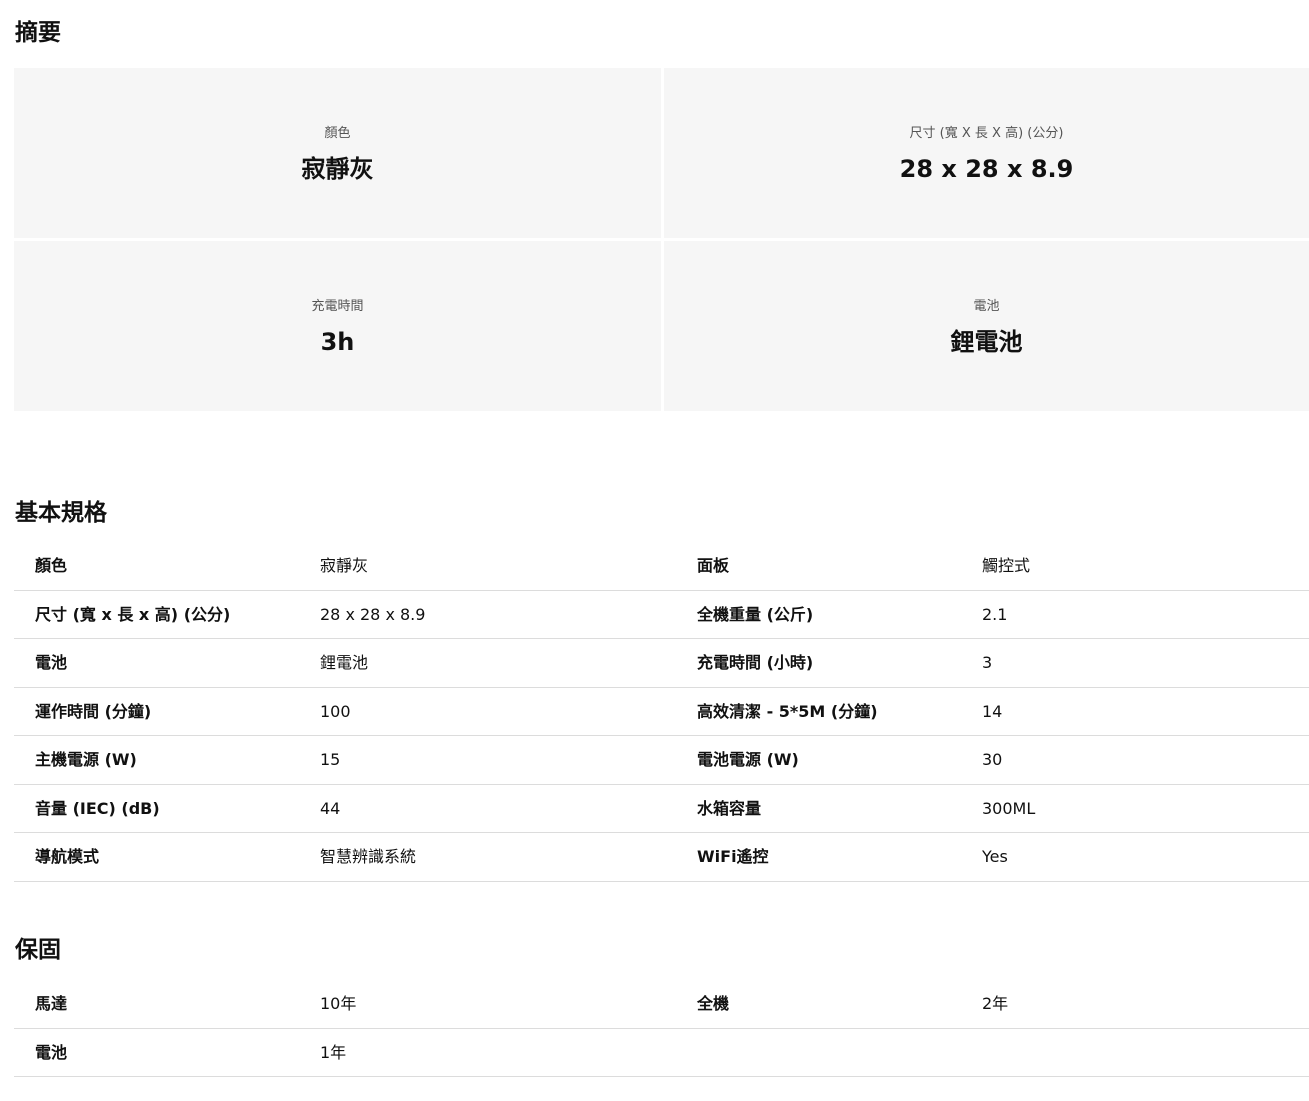 This screenshot has height=1101, width=1309. Describe the element at coordinates (987, 662) in the screenshot. I see `spec-value: 3` at that location.